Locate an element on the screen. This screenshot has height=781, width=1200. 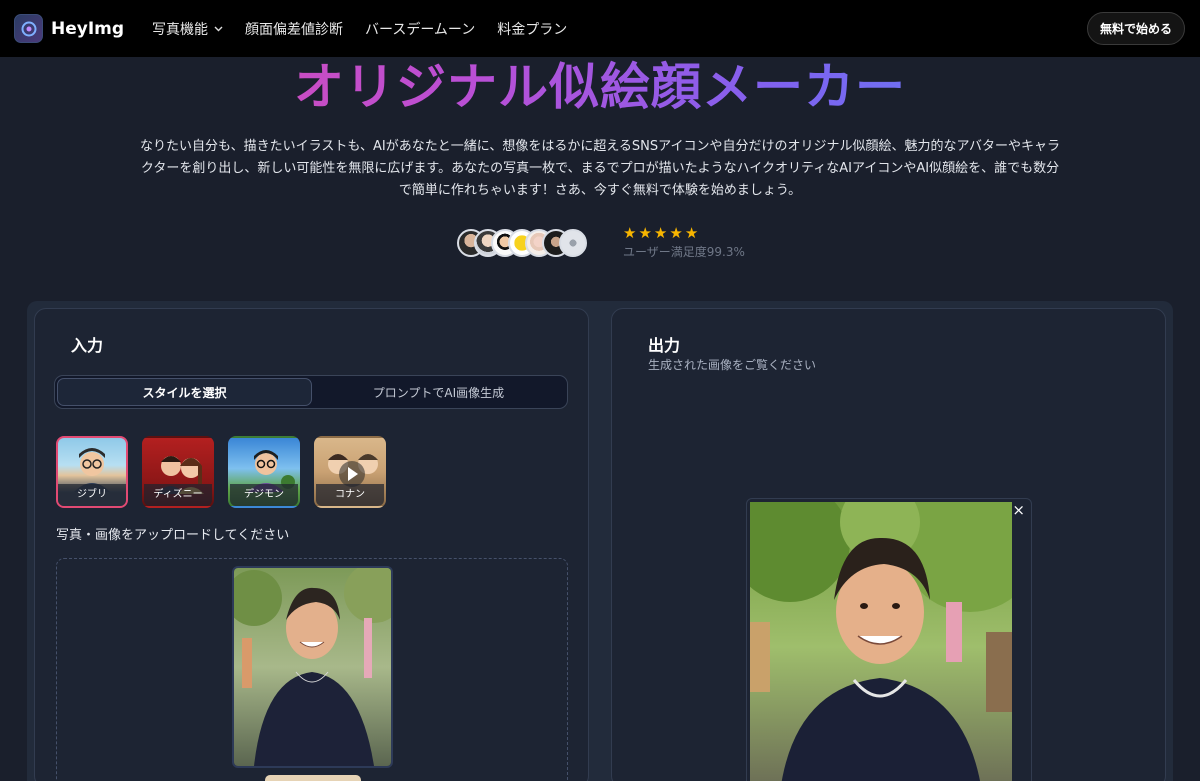
conan-thumbnail is located at coordinates (353, 470).